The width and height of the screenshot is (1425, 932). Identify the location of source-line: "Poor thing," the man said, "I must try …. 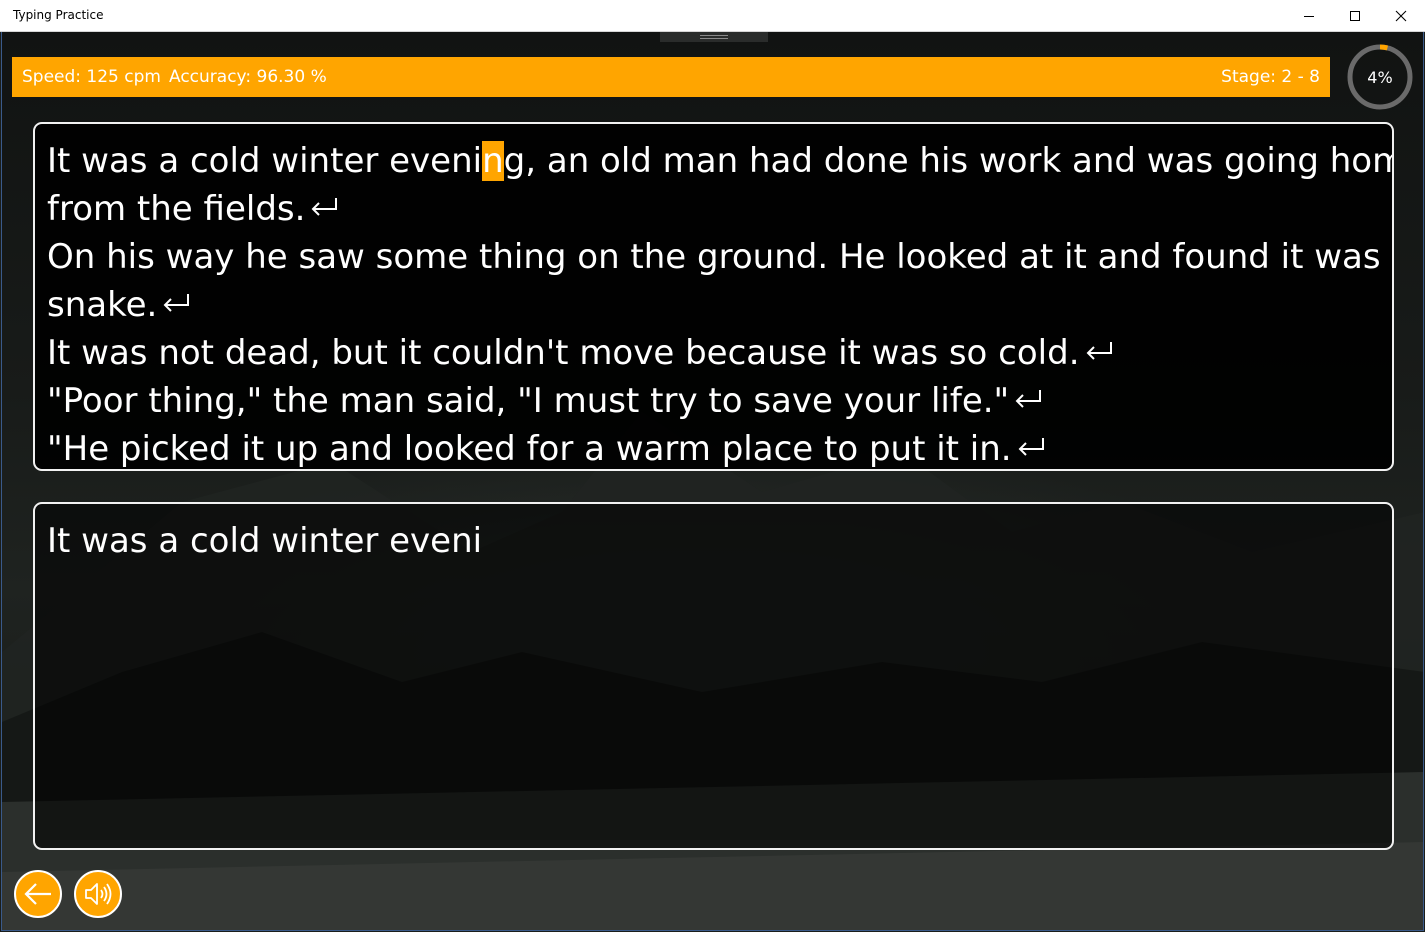
(712, 401).